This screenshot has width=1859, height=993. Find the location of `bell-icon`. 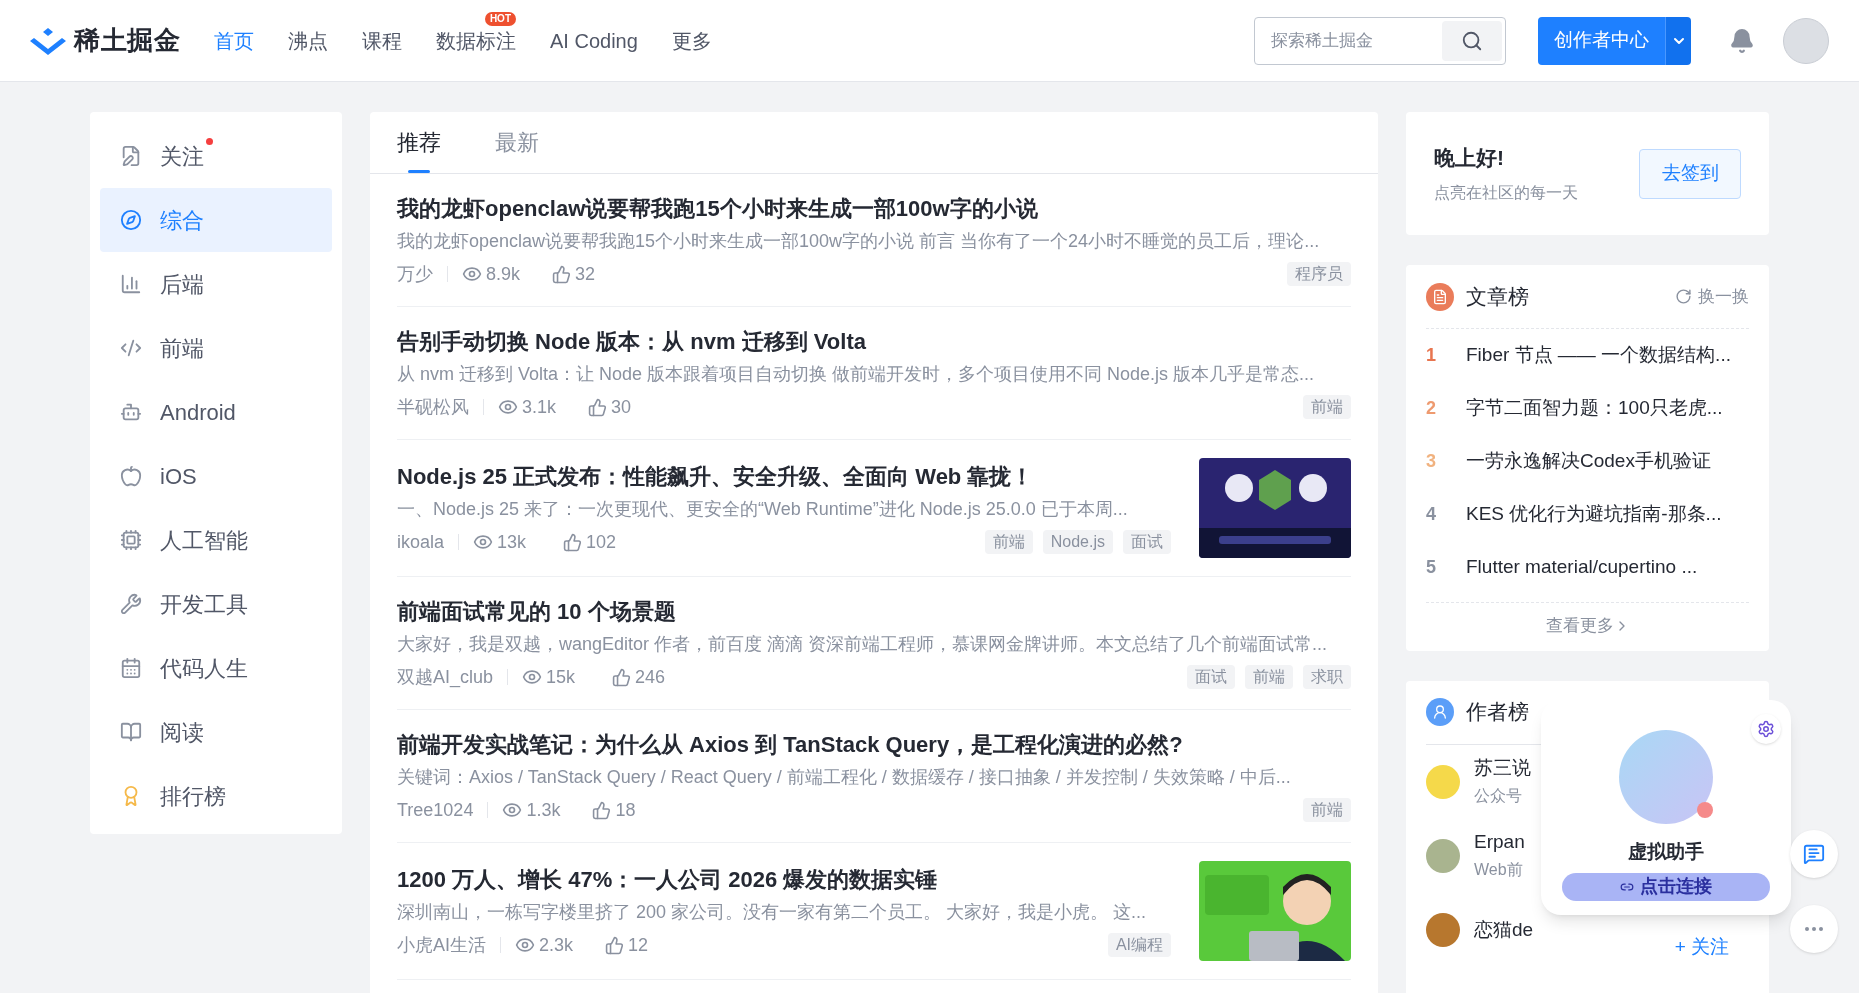

bell-icon is located at coordinates (1742, 40).